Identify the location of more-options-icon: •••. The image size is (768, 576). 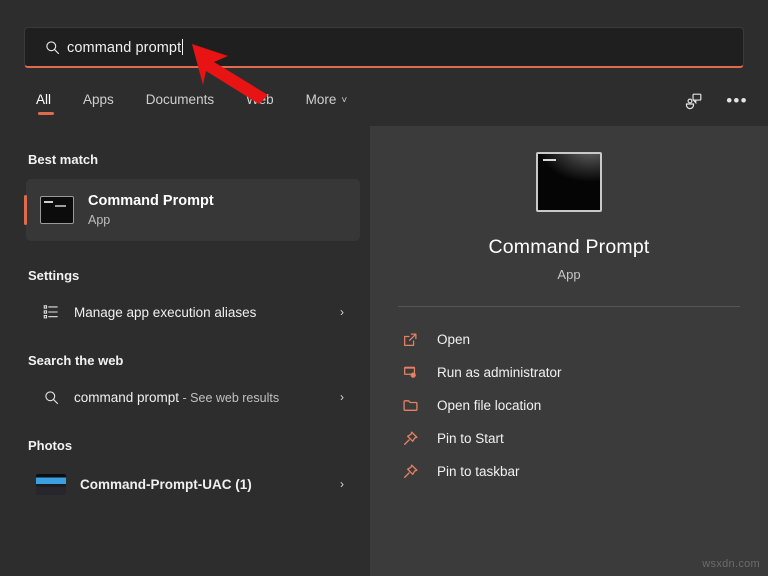
(737, 101).